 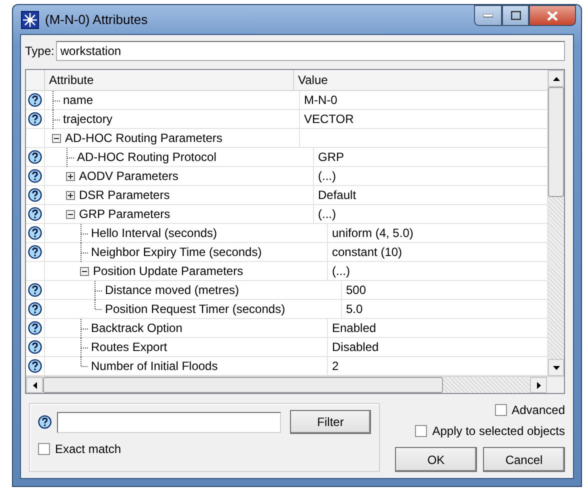 What do you see at coordinates (39, 51) in the screenshot?
I see `type-label: Type:` at bounding box center [39, 51].